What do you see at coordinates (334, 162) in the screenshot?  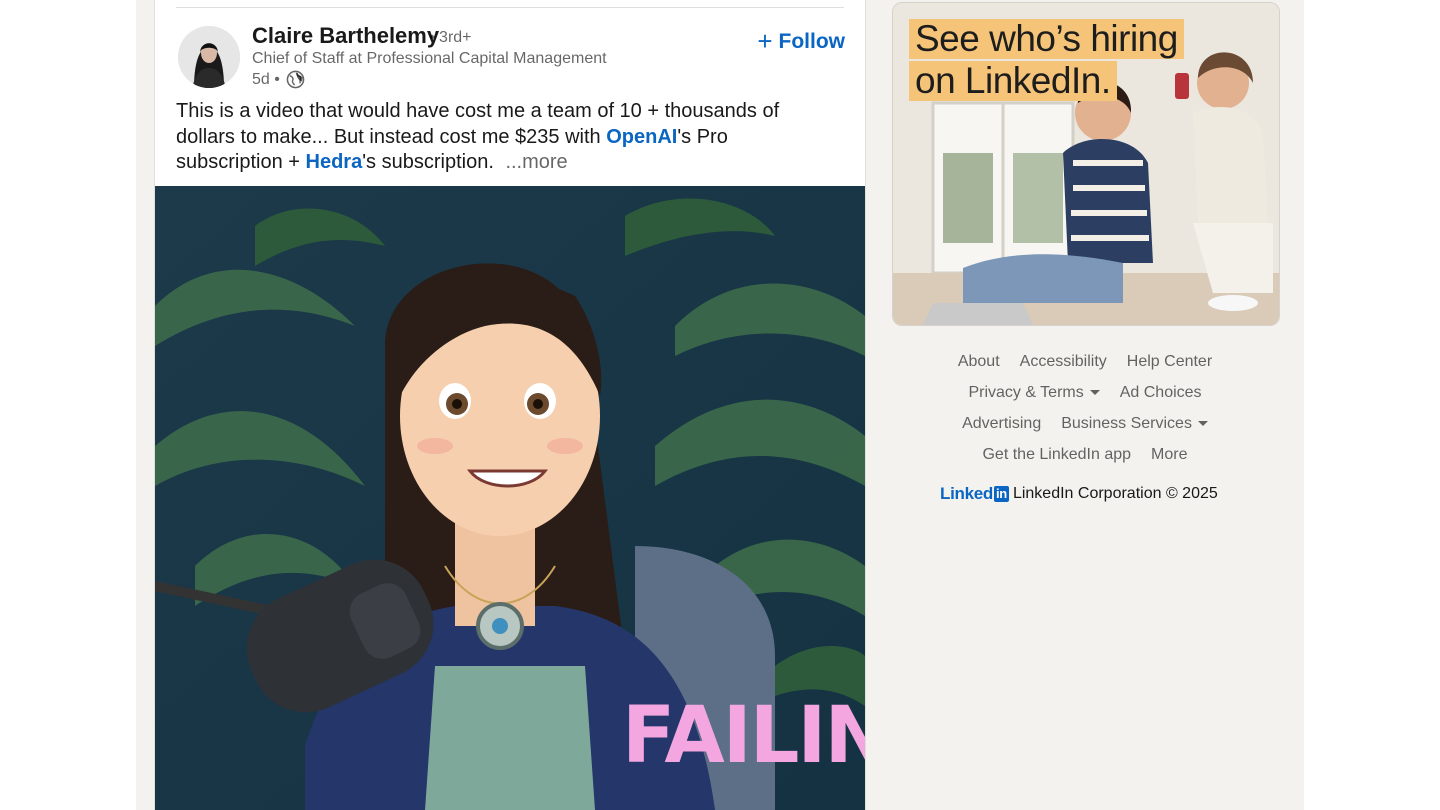 I see `mention-hedra: Hedra` at bounding box center [334, 162].